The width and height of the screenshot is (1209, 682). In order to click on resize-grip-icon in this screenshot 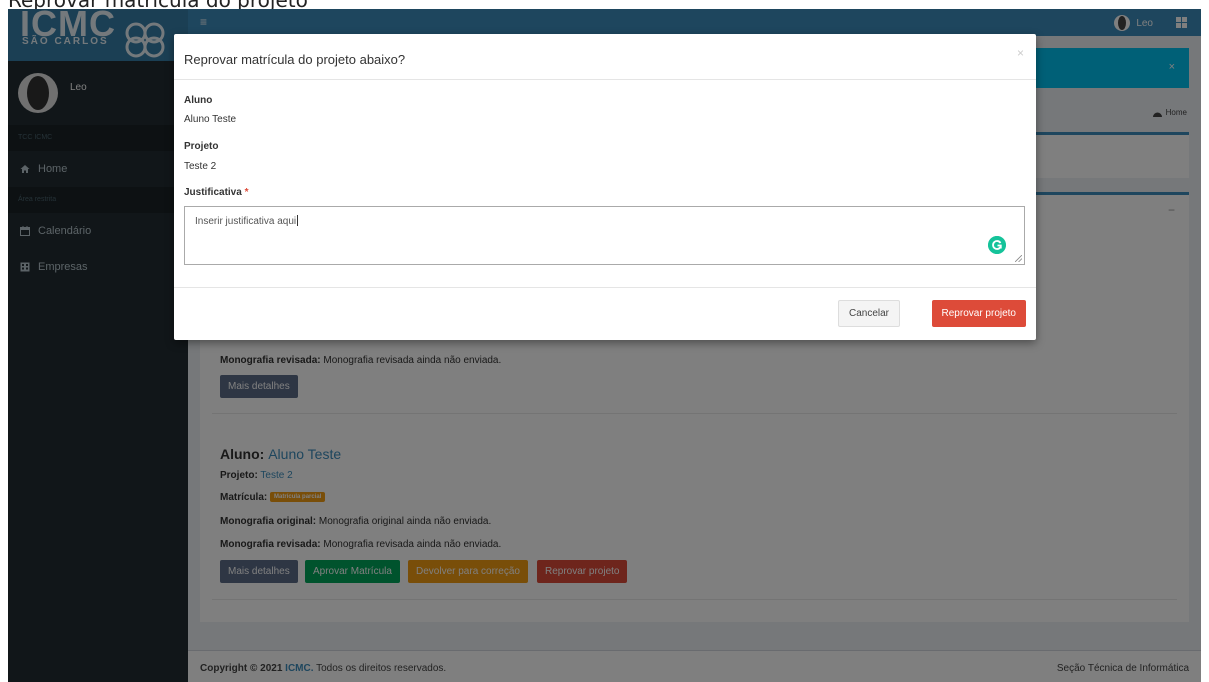, I will do `click(1018, 258)`.